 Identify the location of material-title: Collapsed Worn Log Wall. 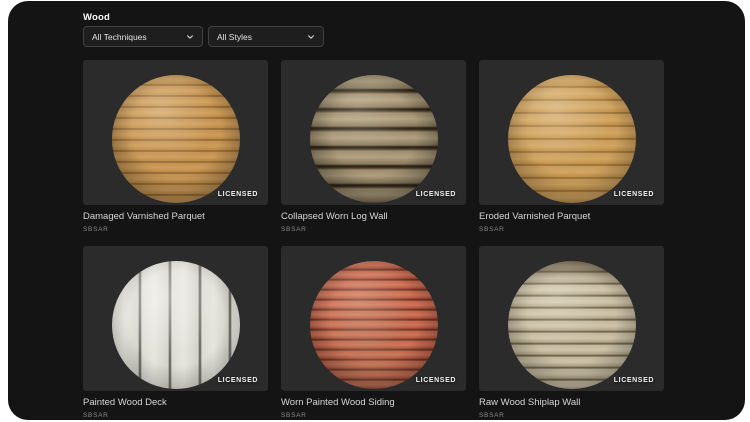
(334, 216).